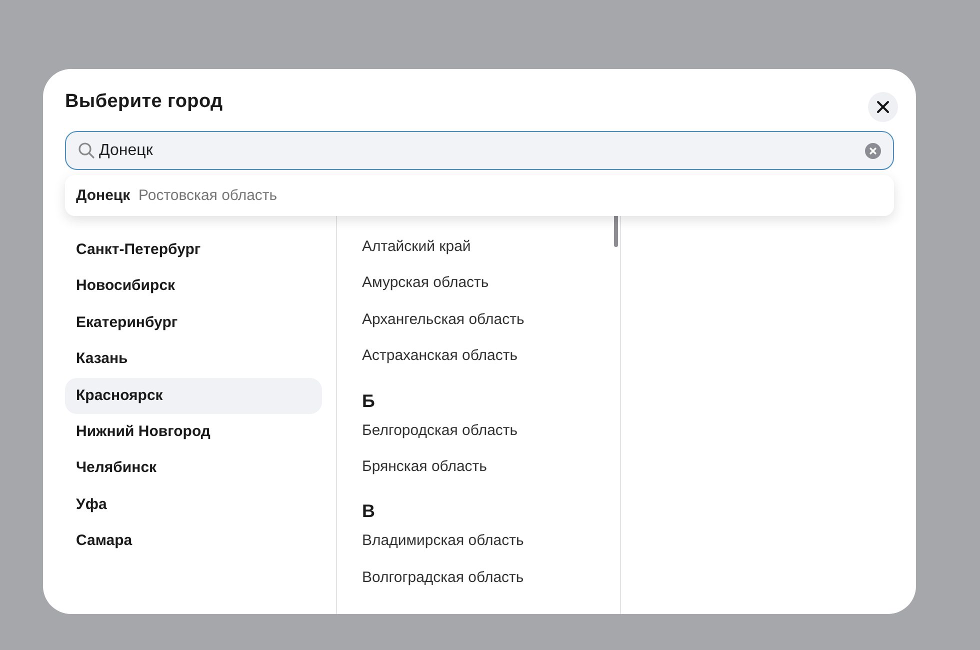 Image resolution: width=980 pixels, height=650 pixels. What do you see at coordinates (491, 292) in the screenshot?
I see `region-item: Амурская область` at bounding box center [491, 292].